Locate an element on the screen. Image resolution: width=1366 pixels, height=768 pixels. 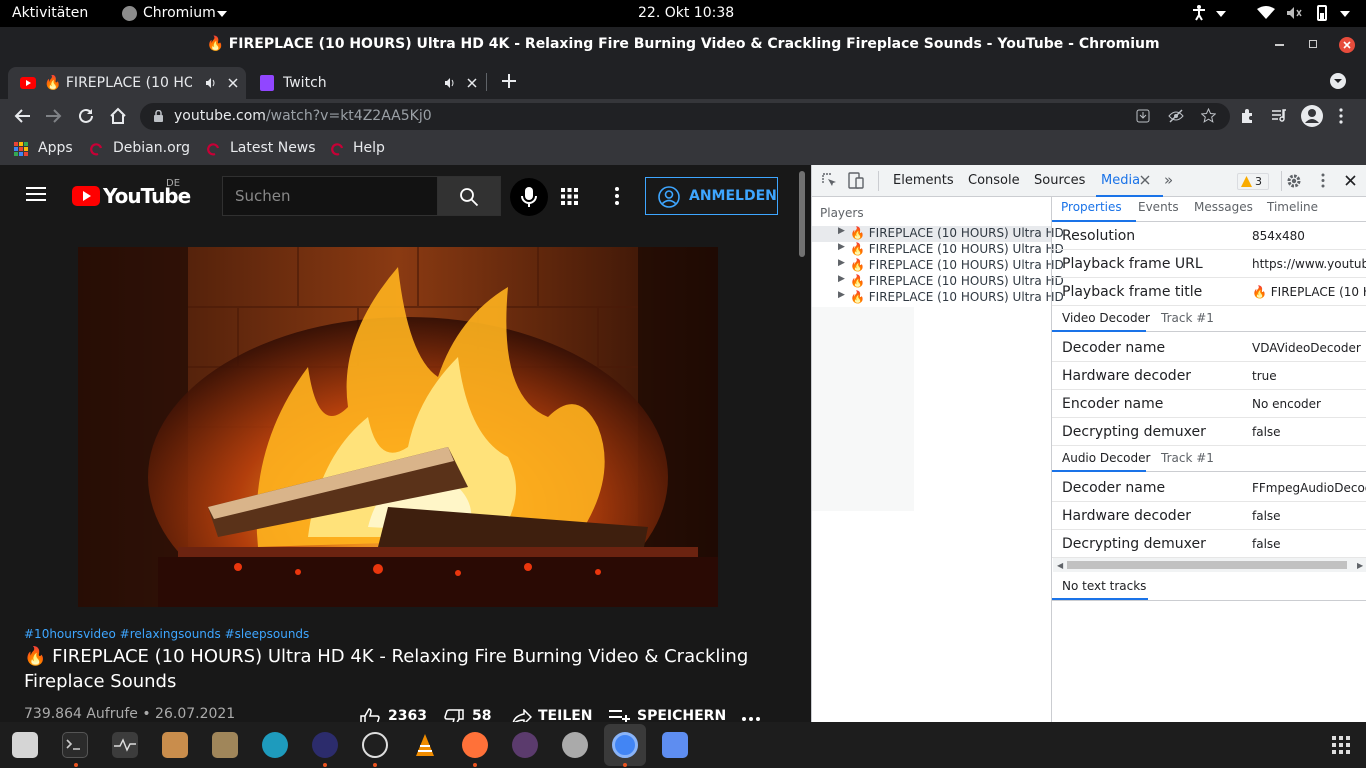
save-button: SPEICHERN is located at coordinates (681, 715).